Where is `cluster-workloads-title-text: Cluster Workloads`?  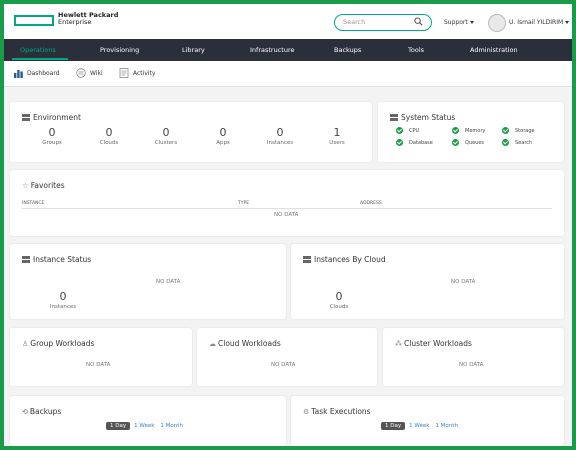 cluster-workloads-title-text: Cluster Workloads is located at coordinates (438, 343).